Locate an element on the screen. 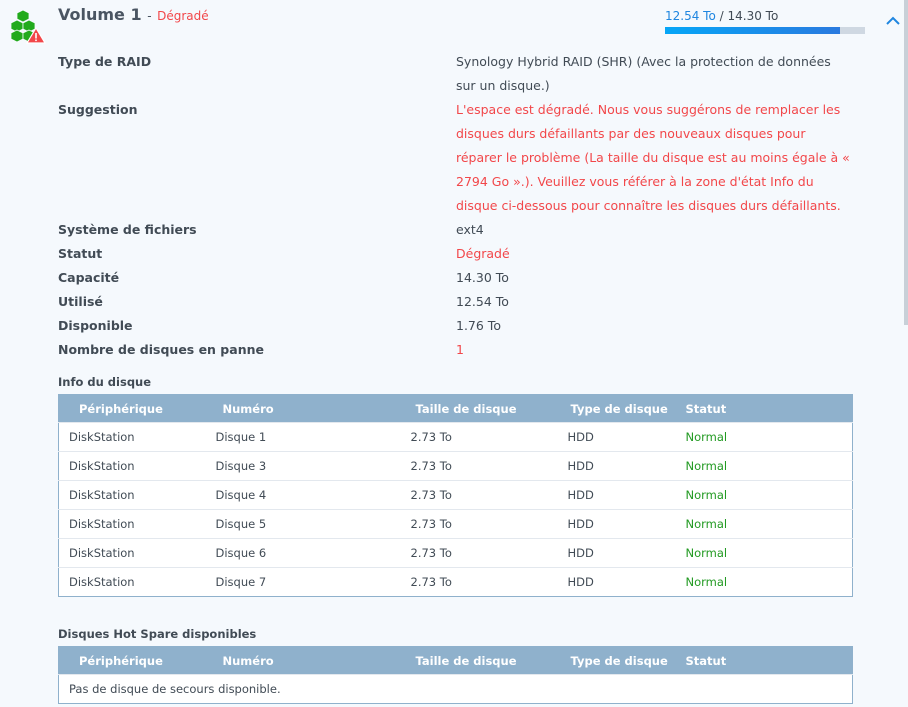 The width and height of the screenshot is (908, 707). property-row: Capacité 14.30 To is located at coordinates (458, 278).